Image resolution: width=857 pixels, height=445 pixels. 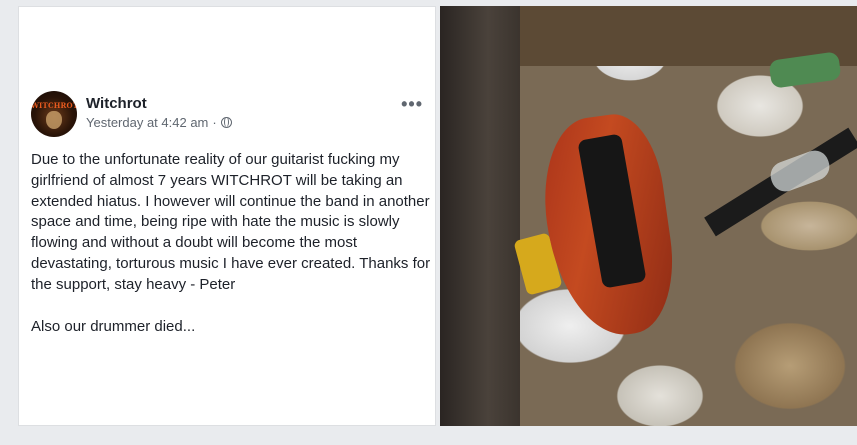 I want to click on timestamp-row: Yesterday at 4:42 am ·, so click(x=159, y=122).